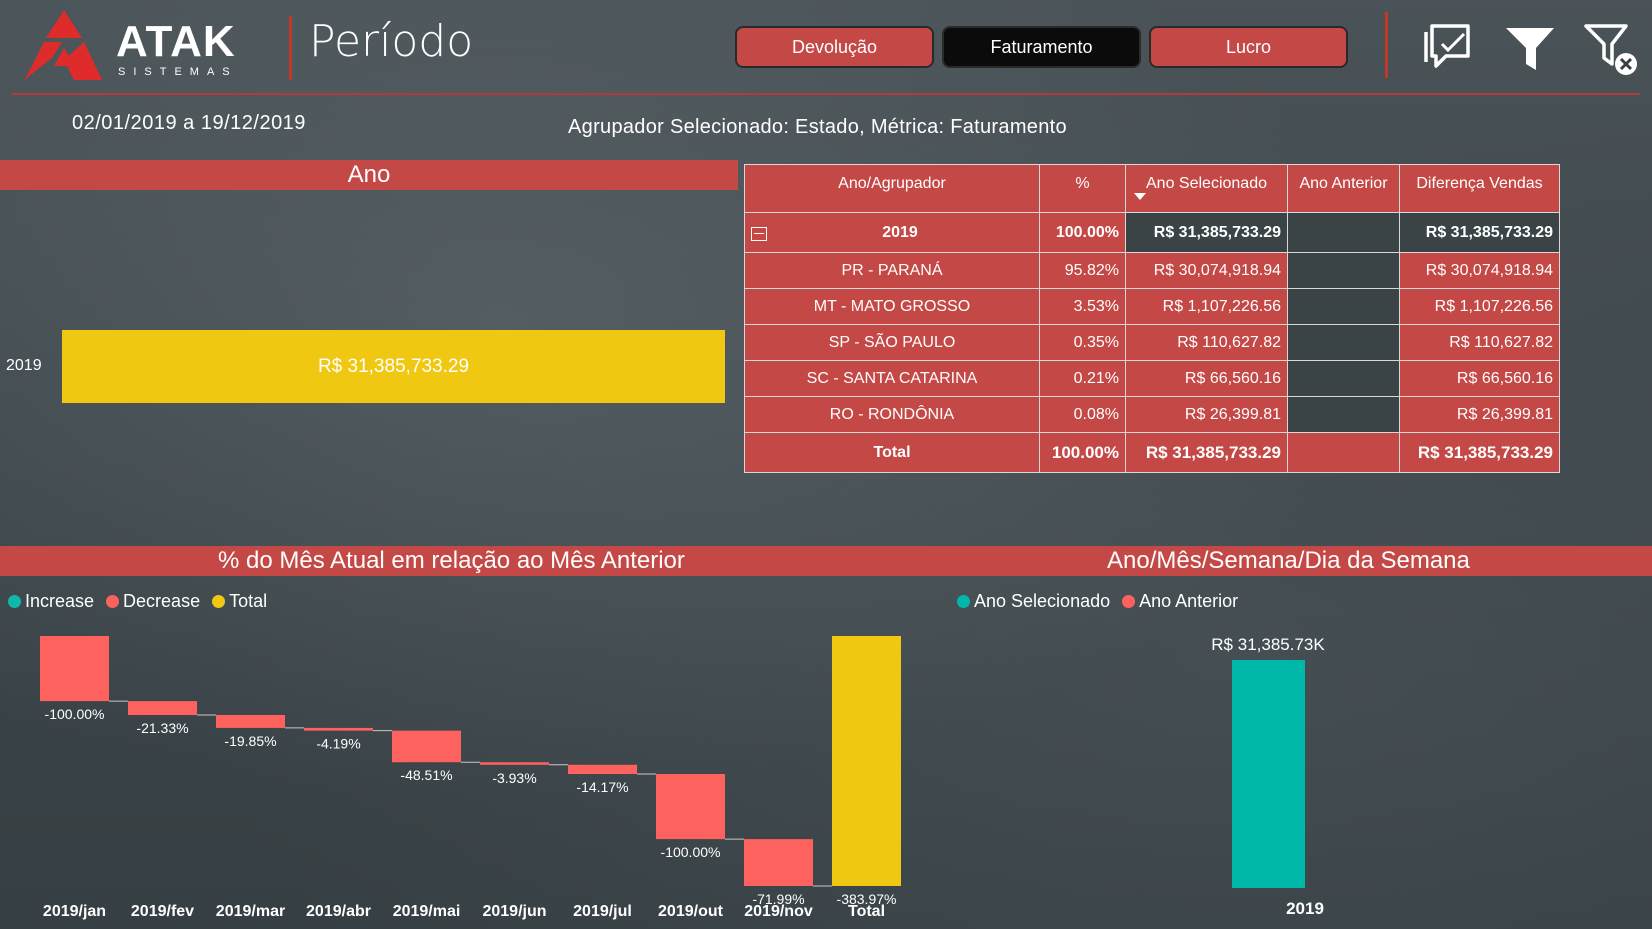 This screenshot has height=929, width=1652. Describe the element at coordinates (602, 787) in the screenshot. I see `waterfall-data-label: -14.17%` at that location.